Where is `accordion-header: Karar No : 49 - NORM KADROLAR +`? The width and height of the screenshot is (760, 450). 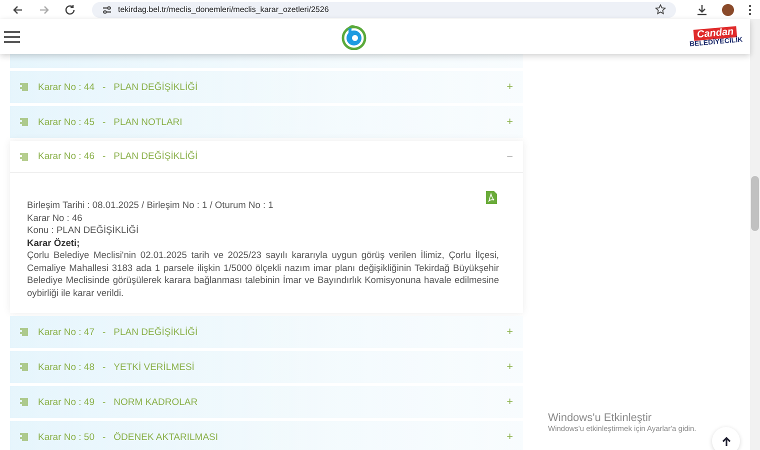
accordion-header: Karar No : 49 - NORM KADROLAR + is located at coordinates (266, 402).